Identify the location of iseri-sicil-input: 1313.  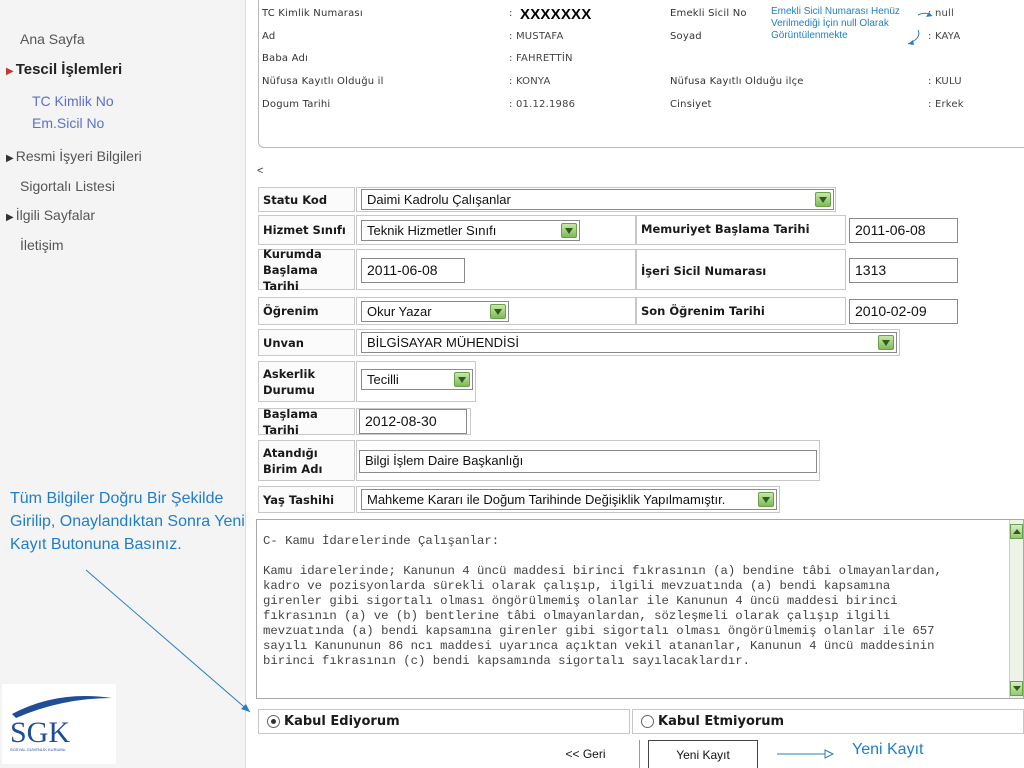
(903, 270).